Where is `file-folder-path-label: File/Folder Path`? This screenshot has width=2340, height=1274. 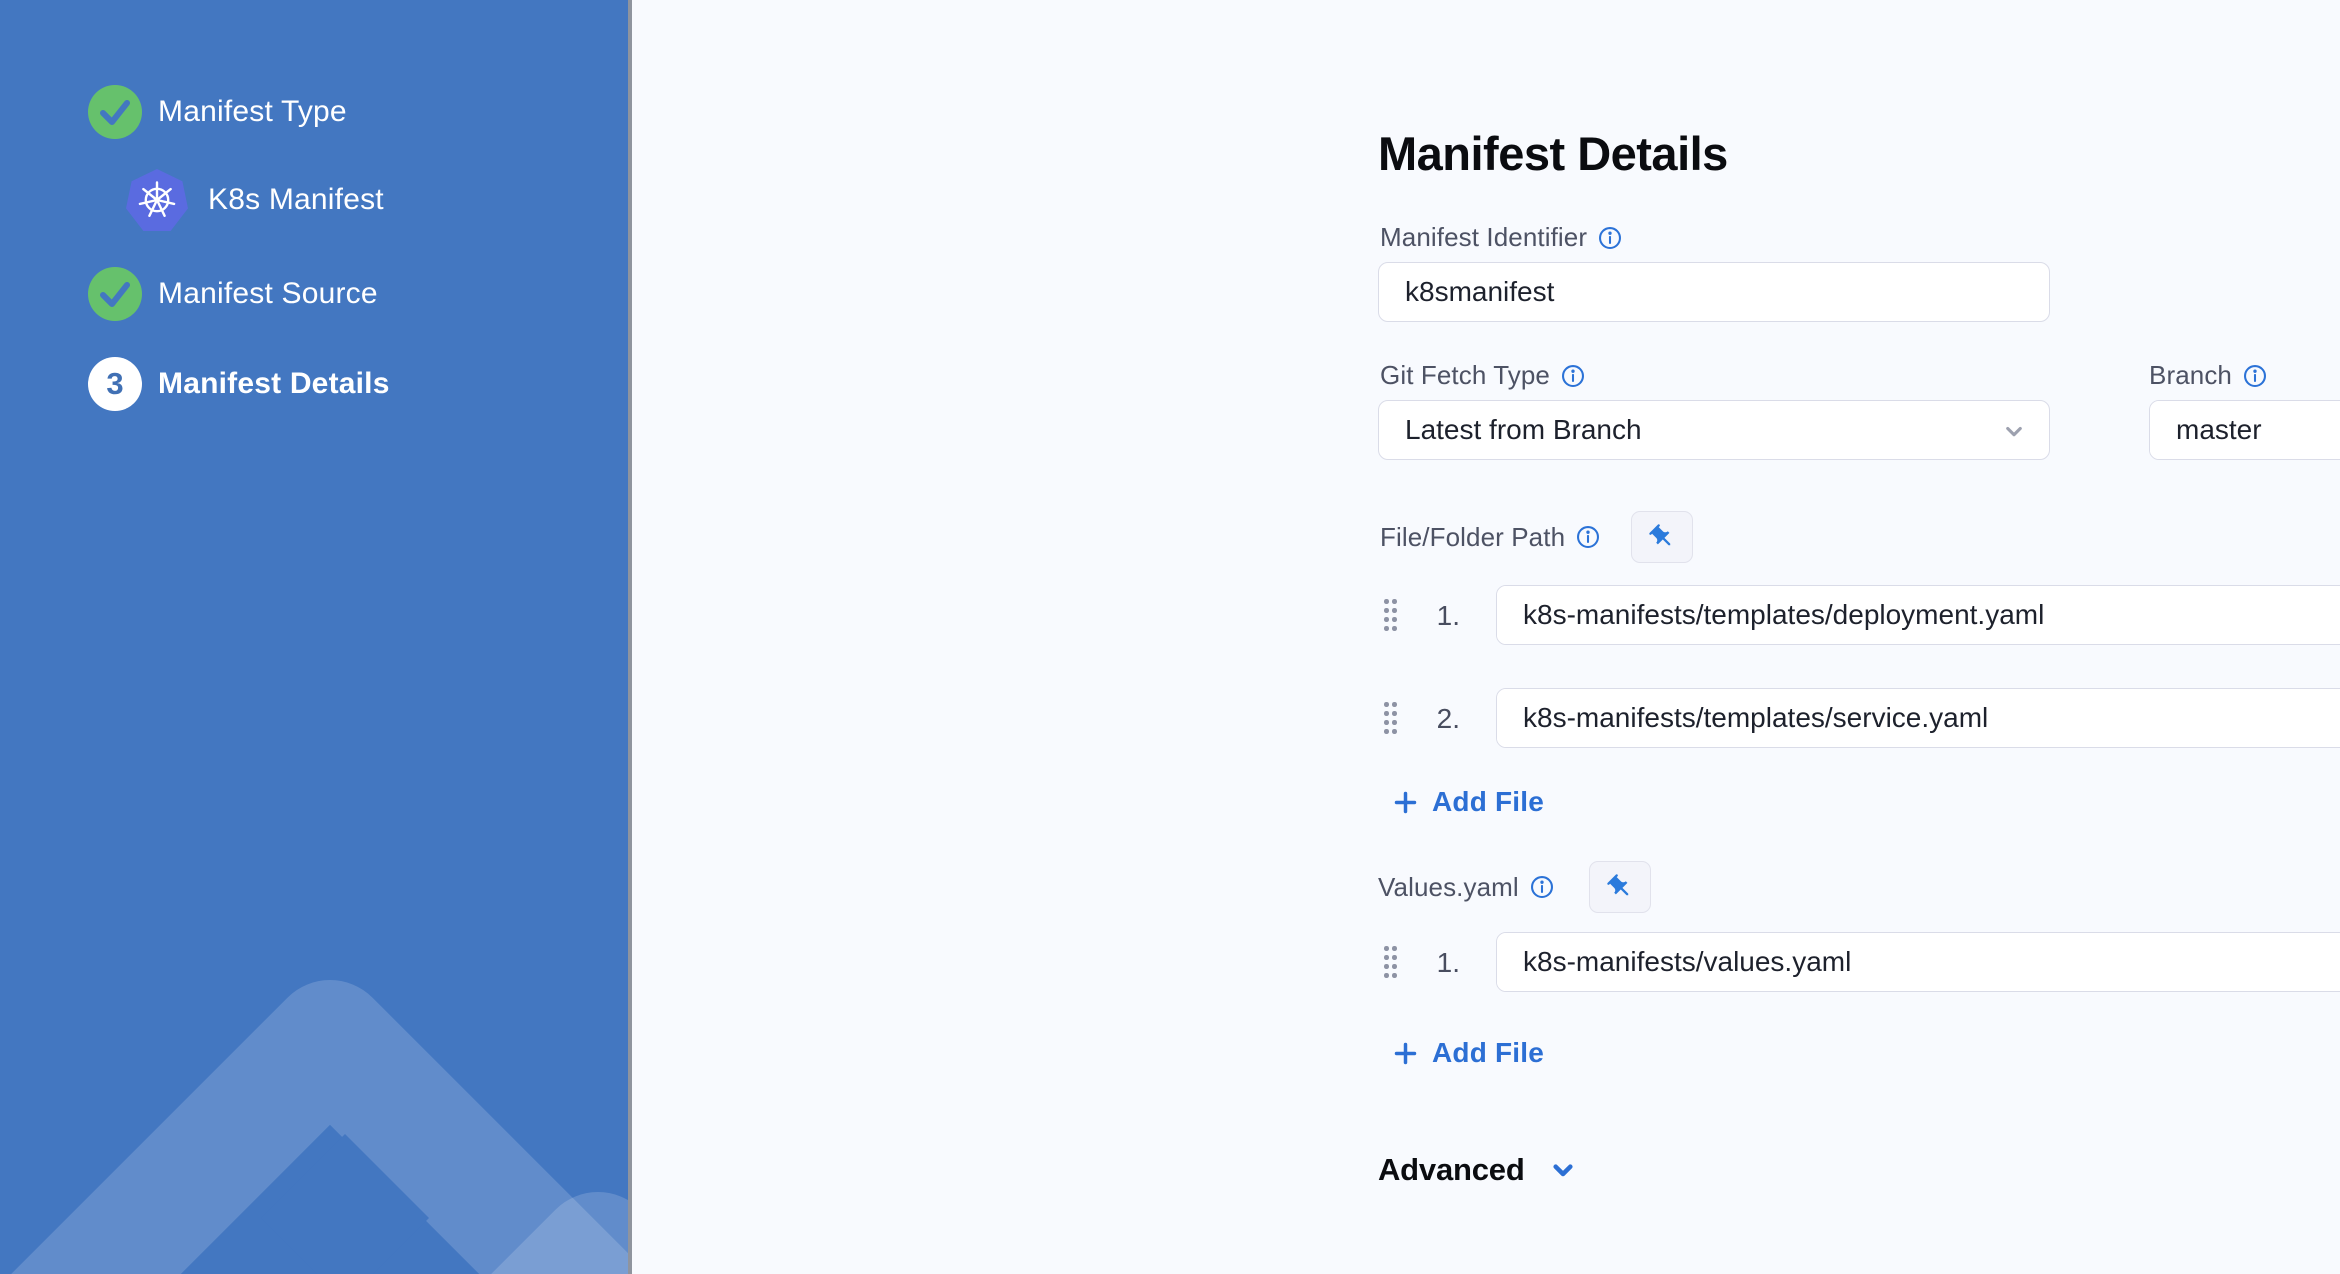 file-folder-path-label: File/Folder Path is located at coordinates (1490, 537).